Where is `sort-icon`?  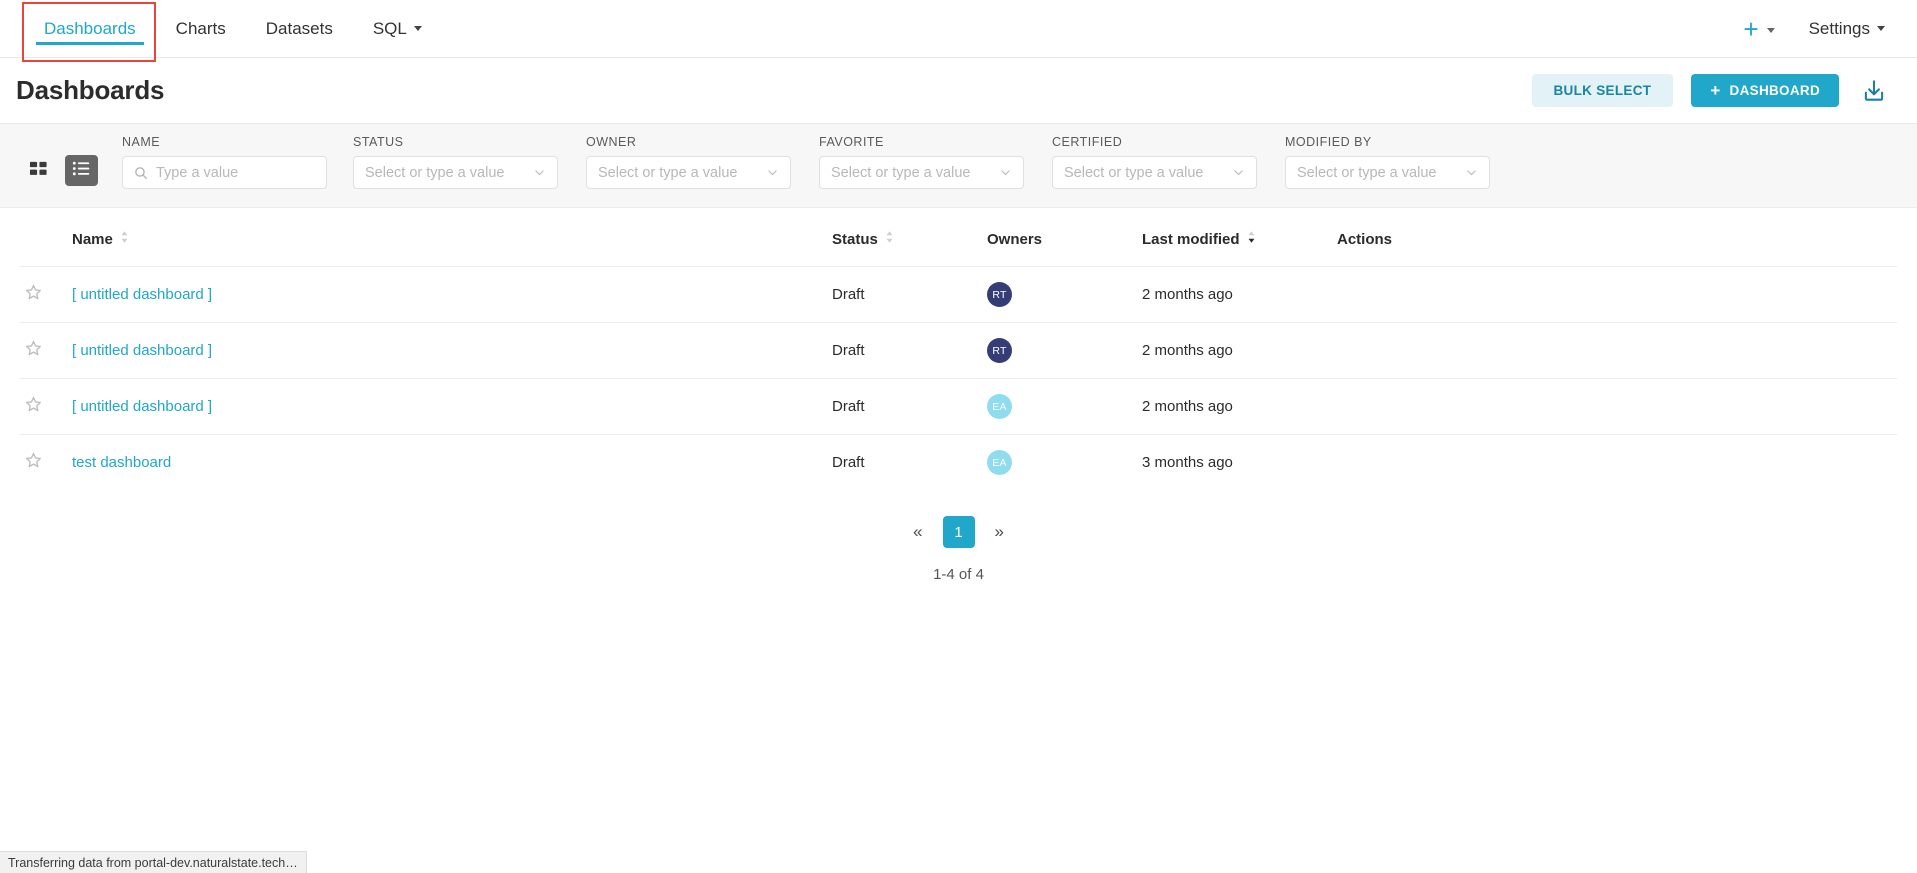
sort-icon is located at coordinates (124, 239).